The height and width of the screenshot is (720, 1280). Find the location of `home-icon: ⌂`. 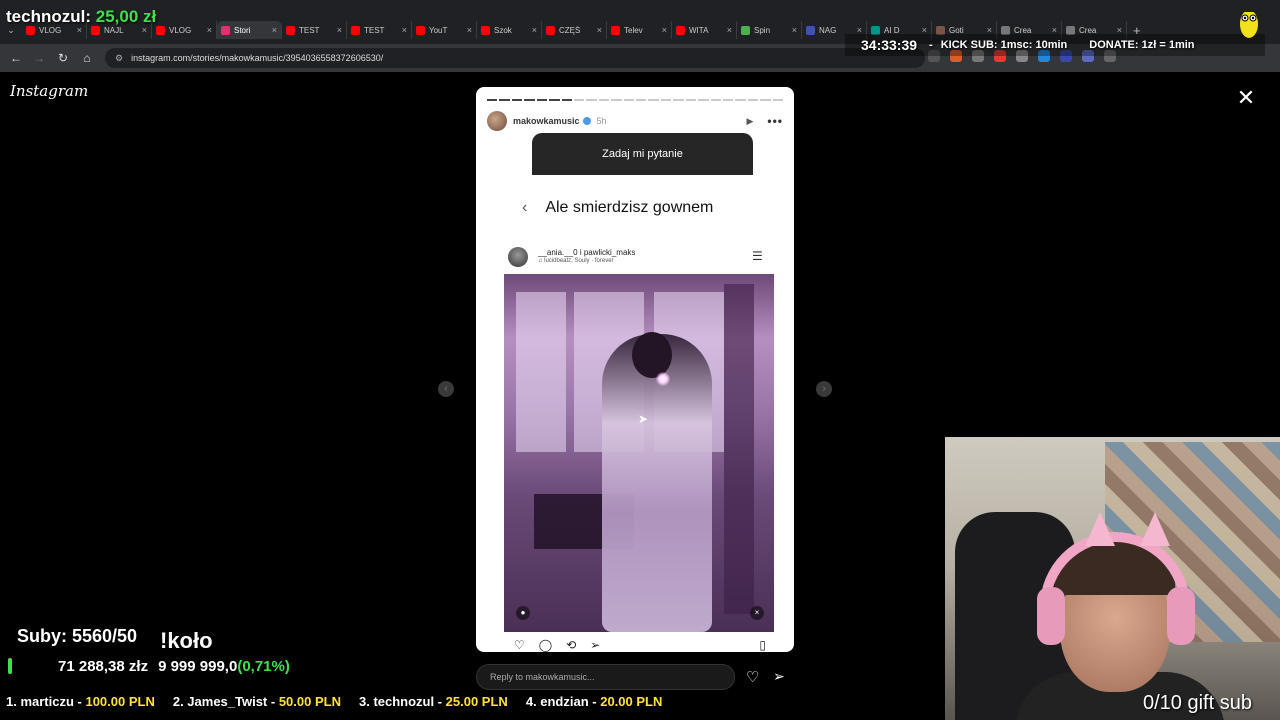

home-icon: ⌂ is located at coordinates (87, 58).